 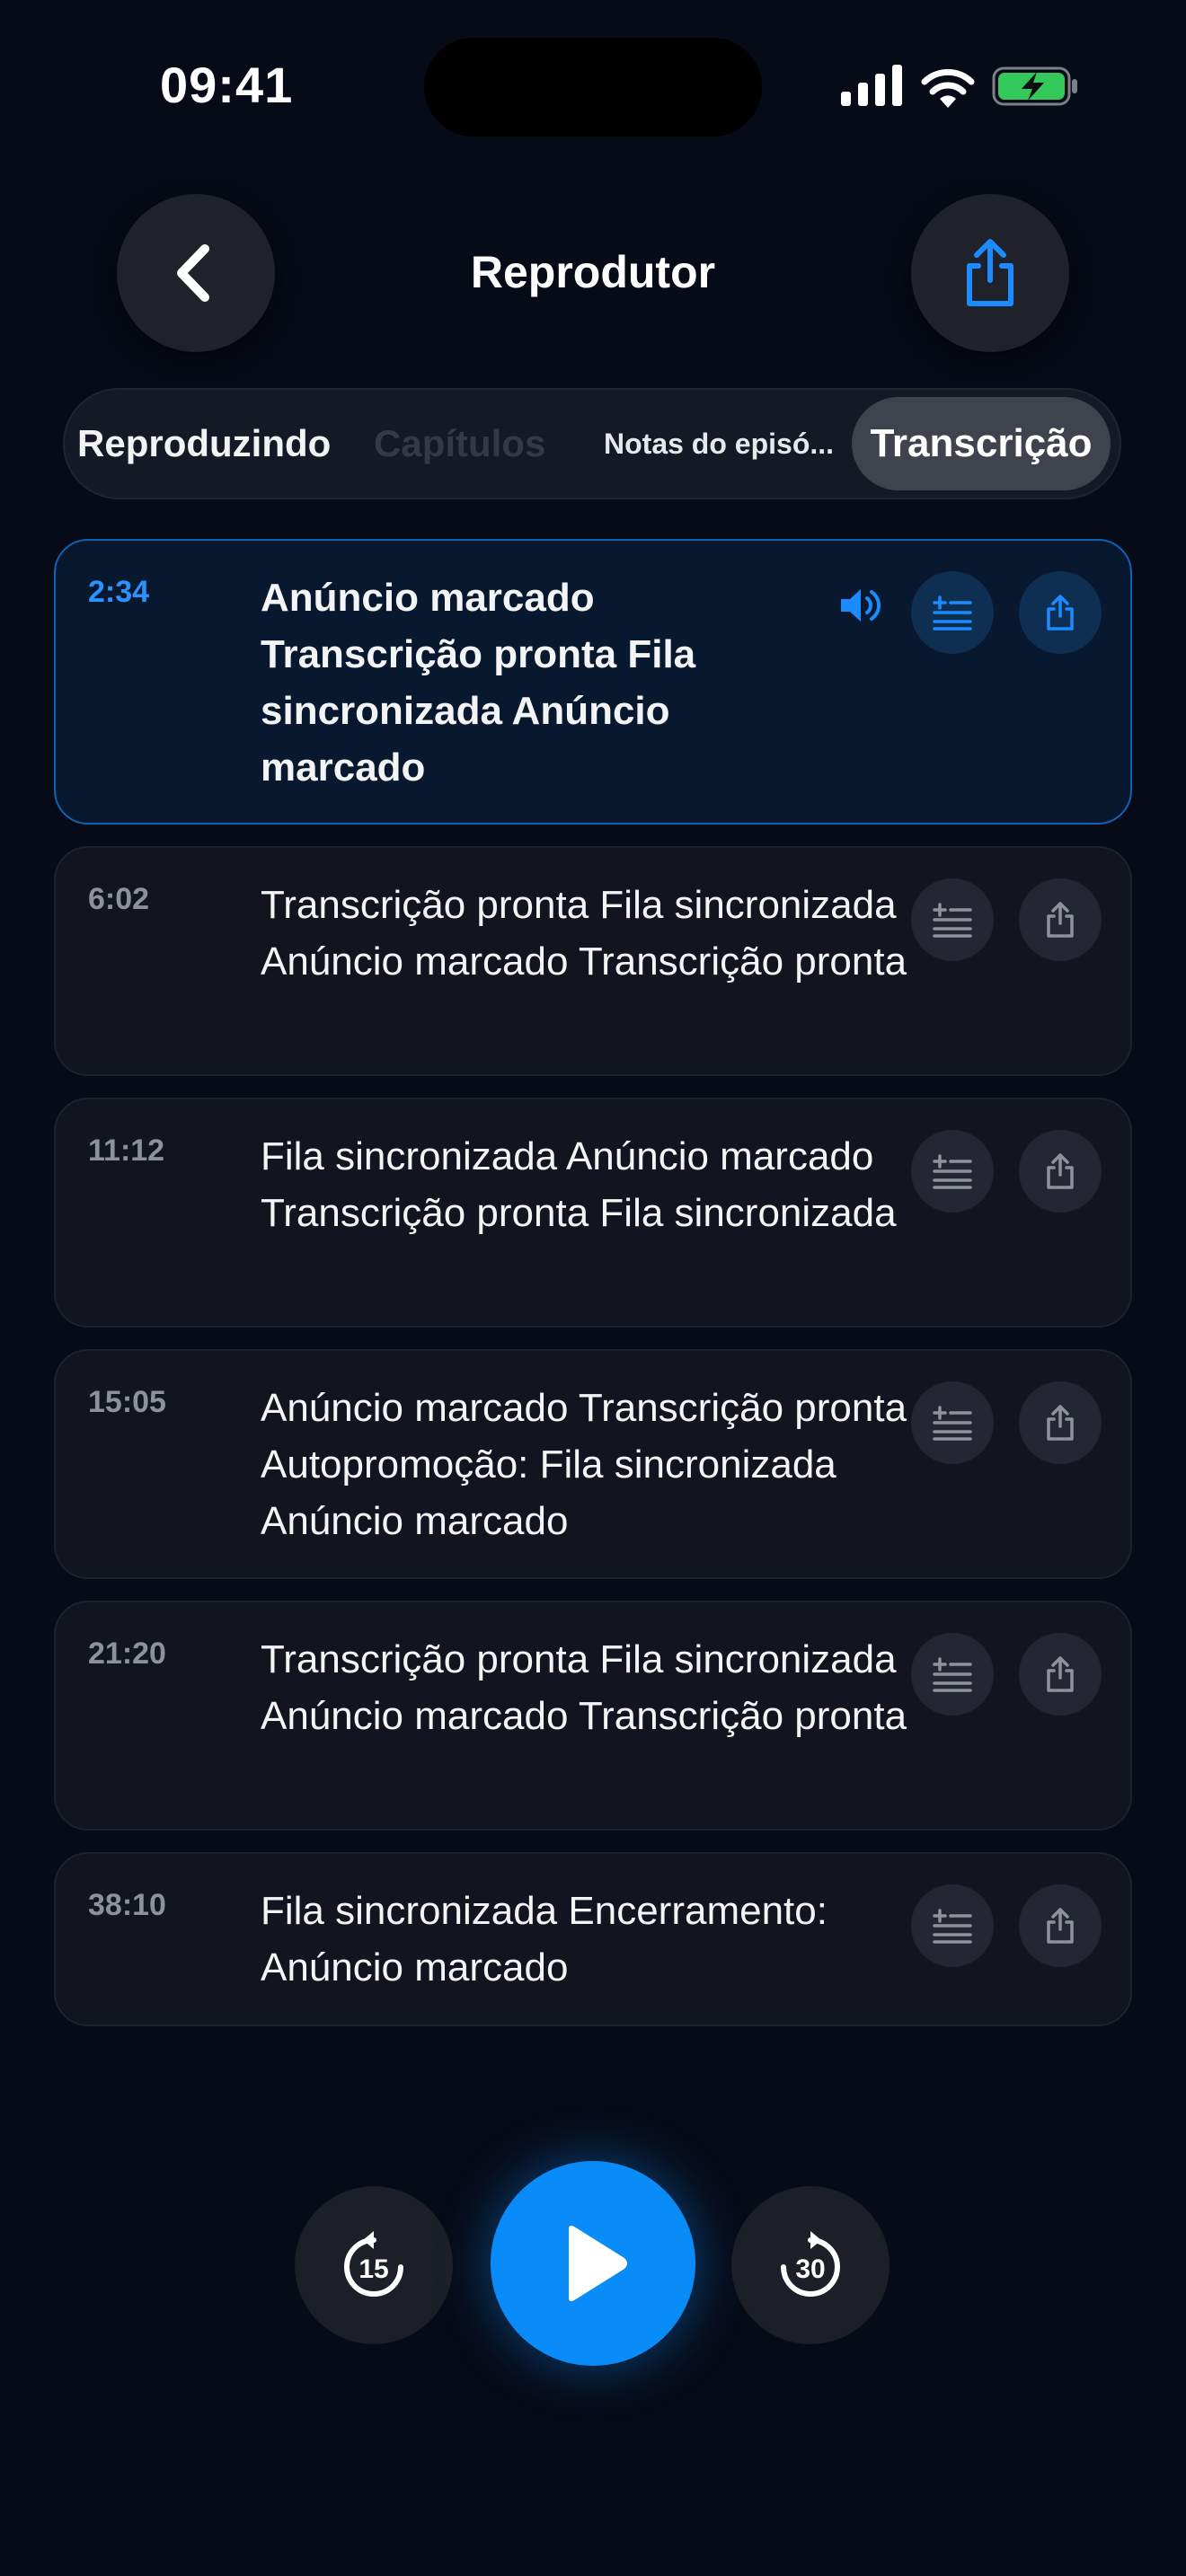 What do you see at coordinates (810, 2269) in the screenshot?
I see `skip-forward-seconds: 30` at bounding box center [810, 2269].